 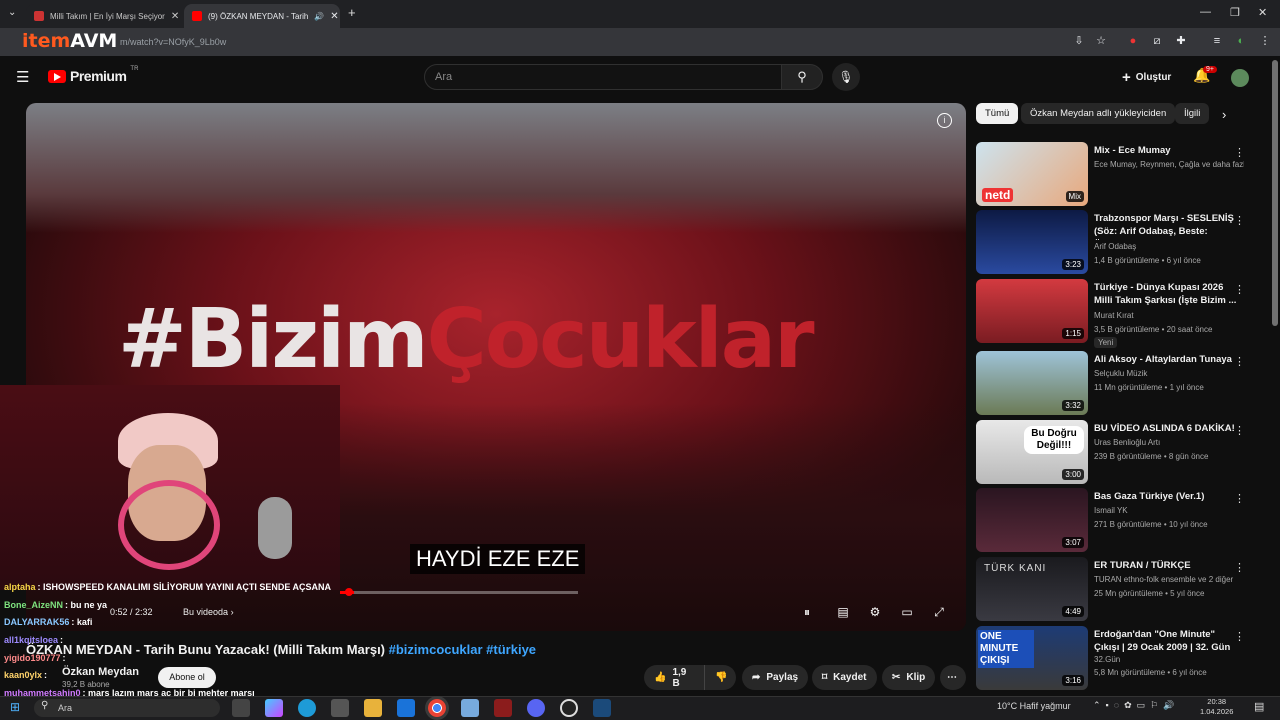 I want to click on chip-uploader: Özkan Meydan adlı yükleyiciden, so click(x=1098, y=113).